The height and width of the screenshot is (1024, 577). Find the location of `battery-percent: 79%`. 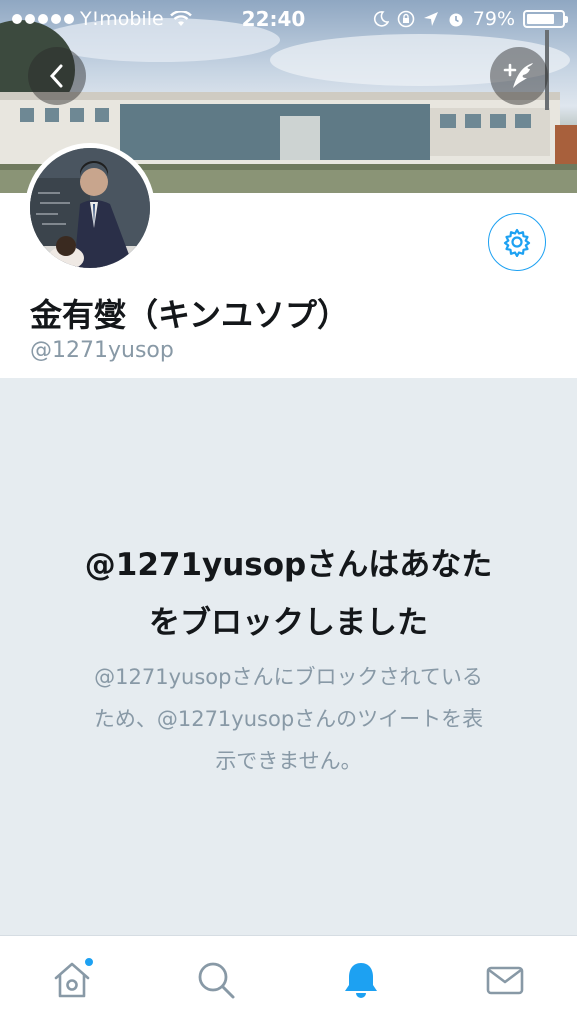

battery-percent: 79% is located at coordinates (493, 19).